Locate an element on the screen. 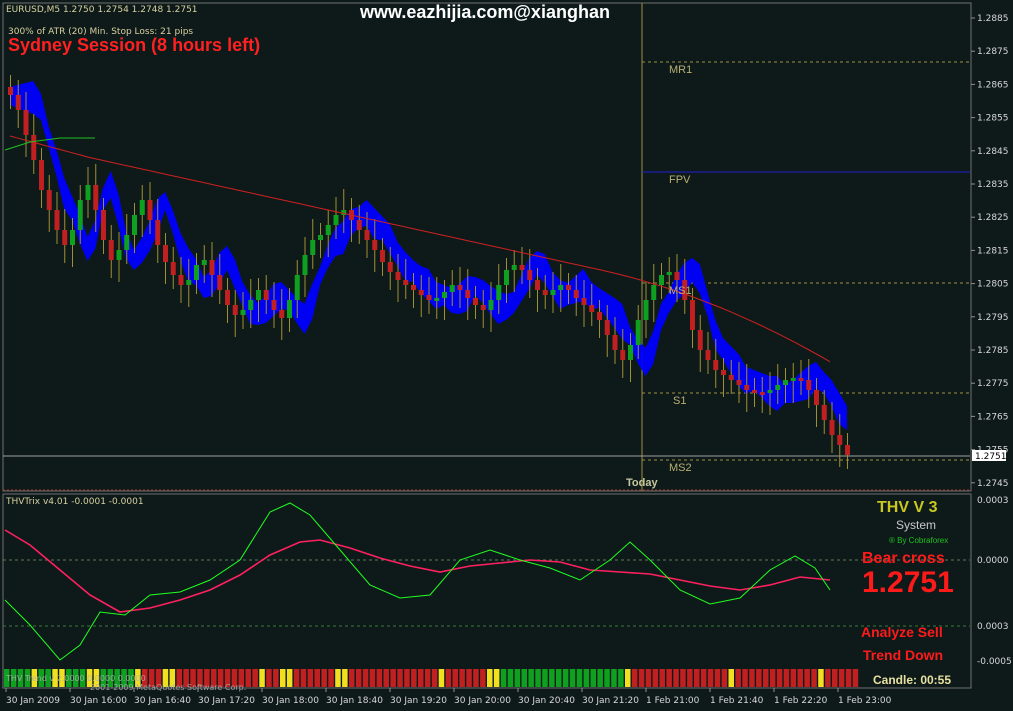  price-tick-label: 1.2855 is located at coordinates (993, 119).